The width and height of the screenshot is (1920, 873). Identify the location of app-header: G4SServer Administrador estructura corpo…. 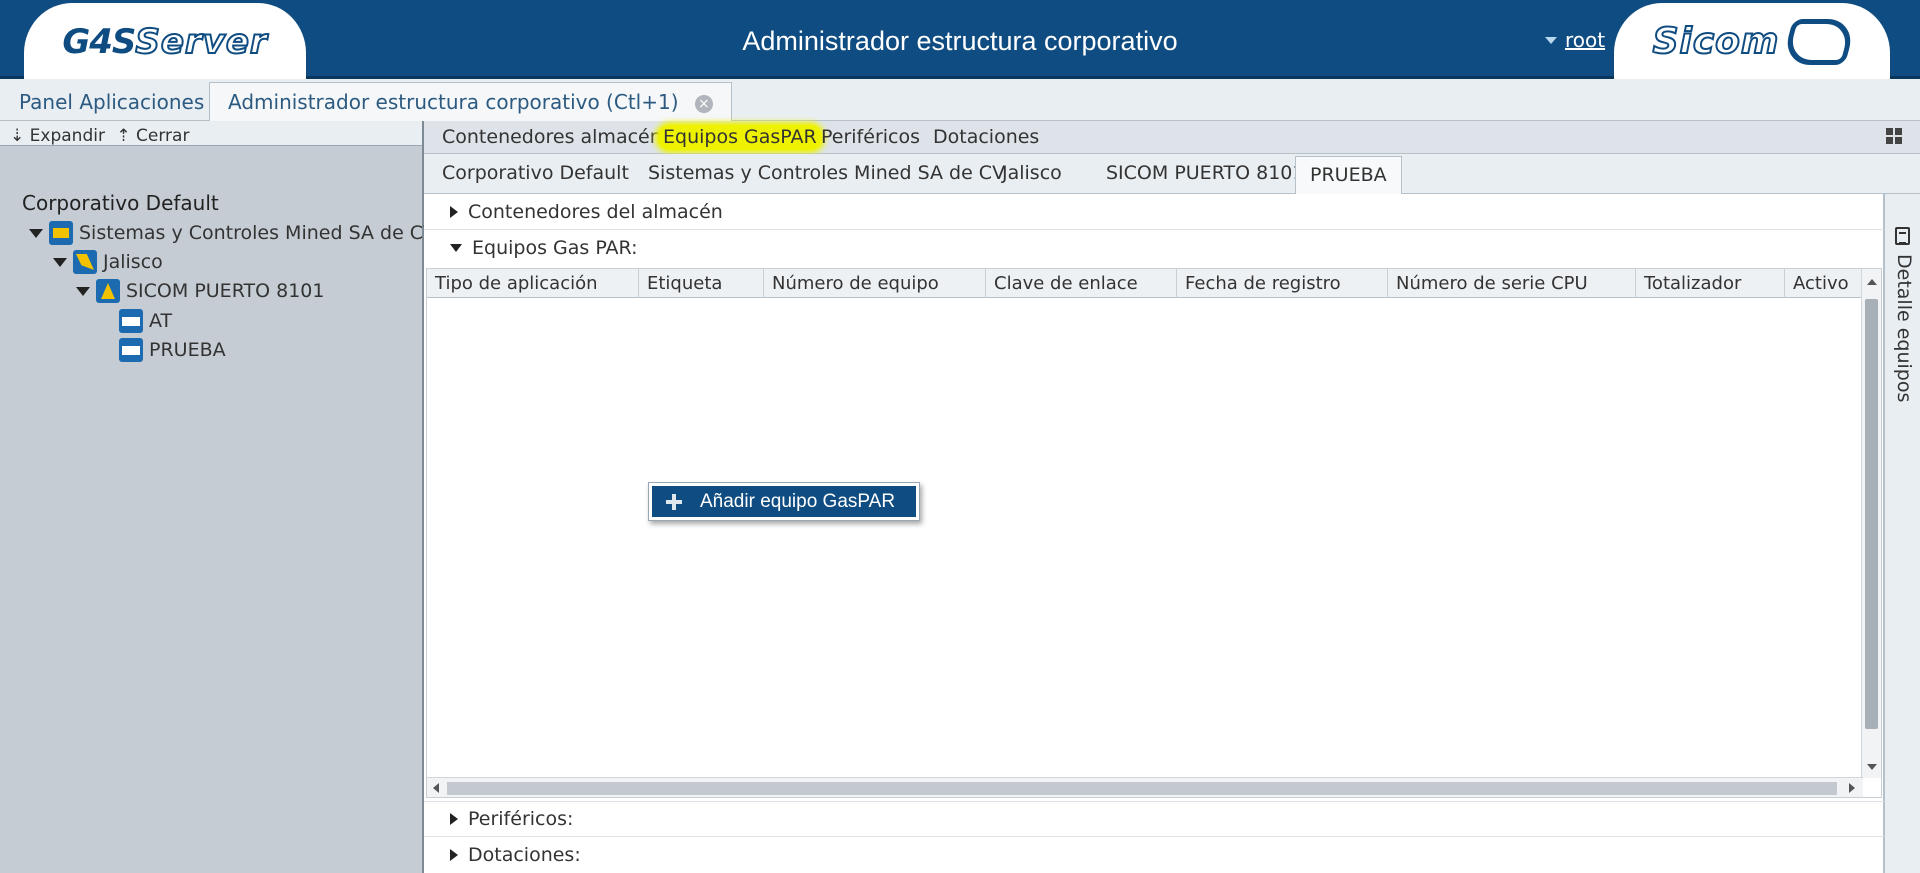
(960, 40).